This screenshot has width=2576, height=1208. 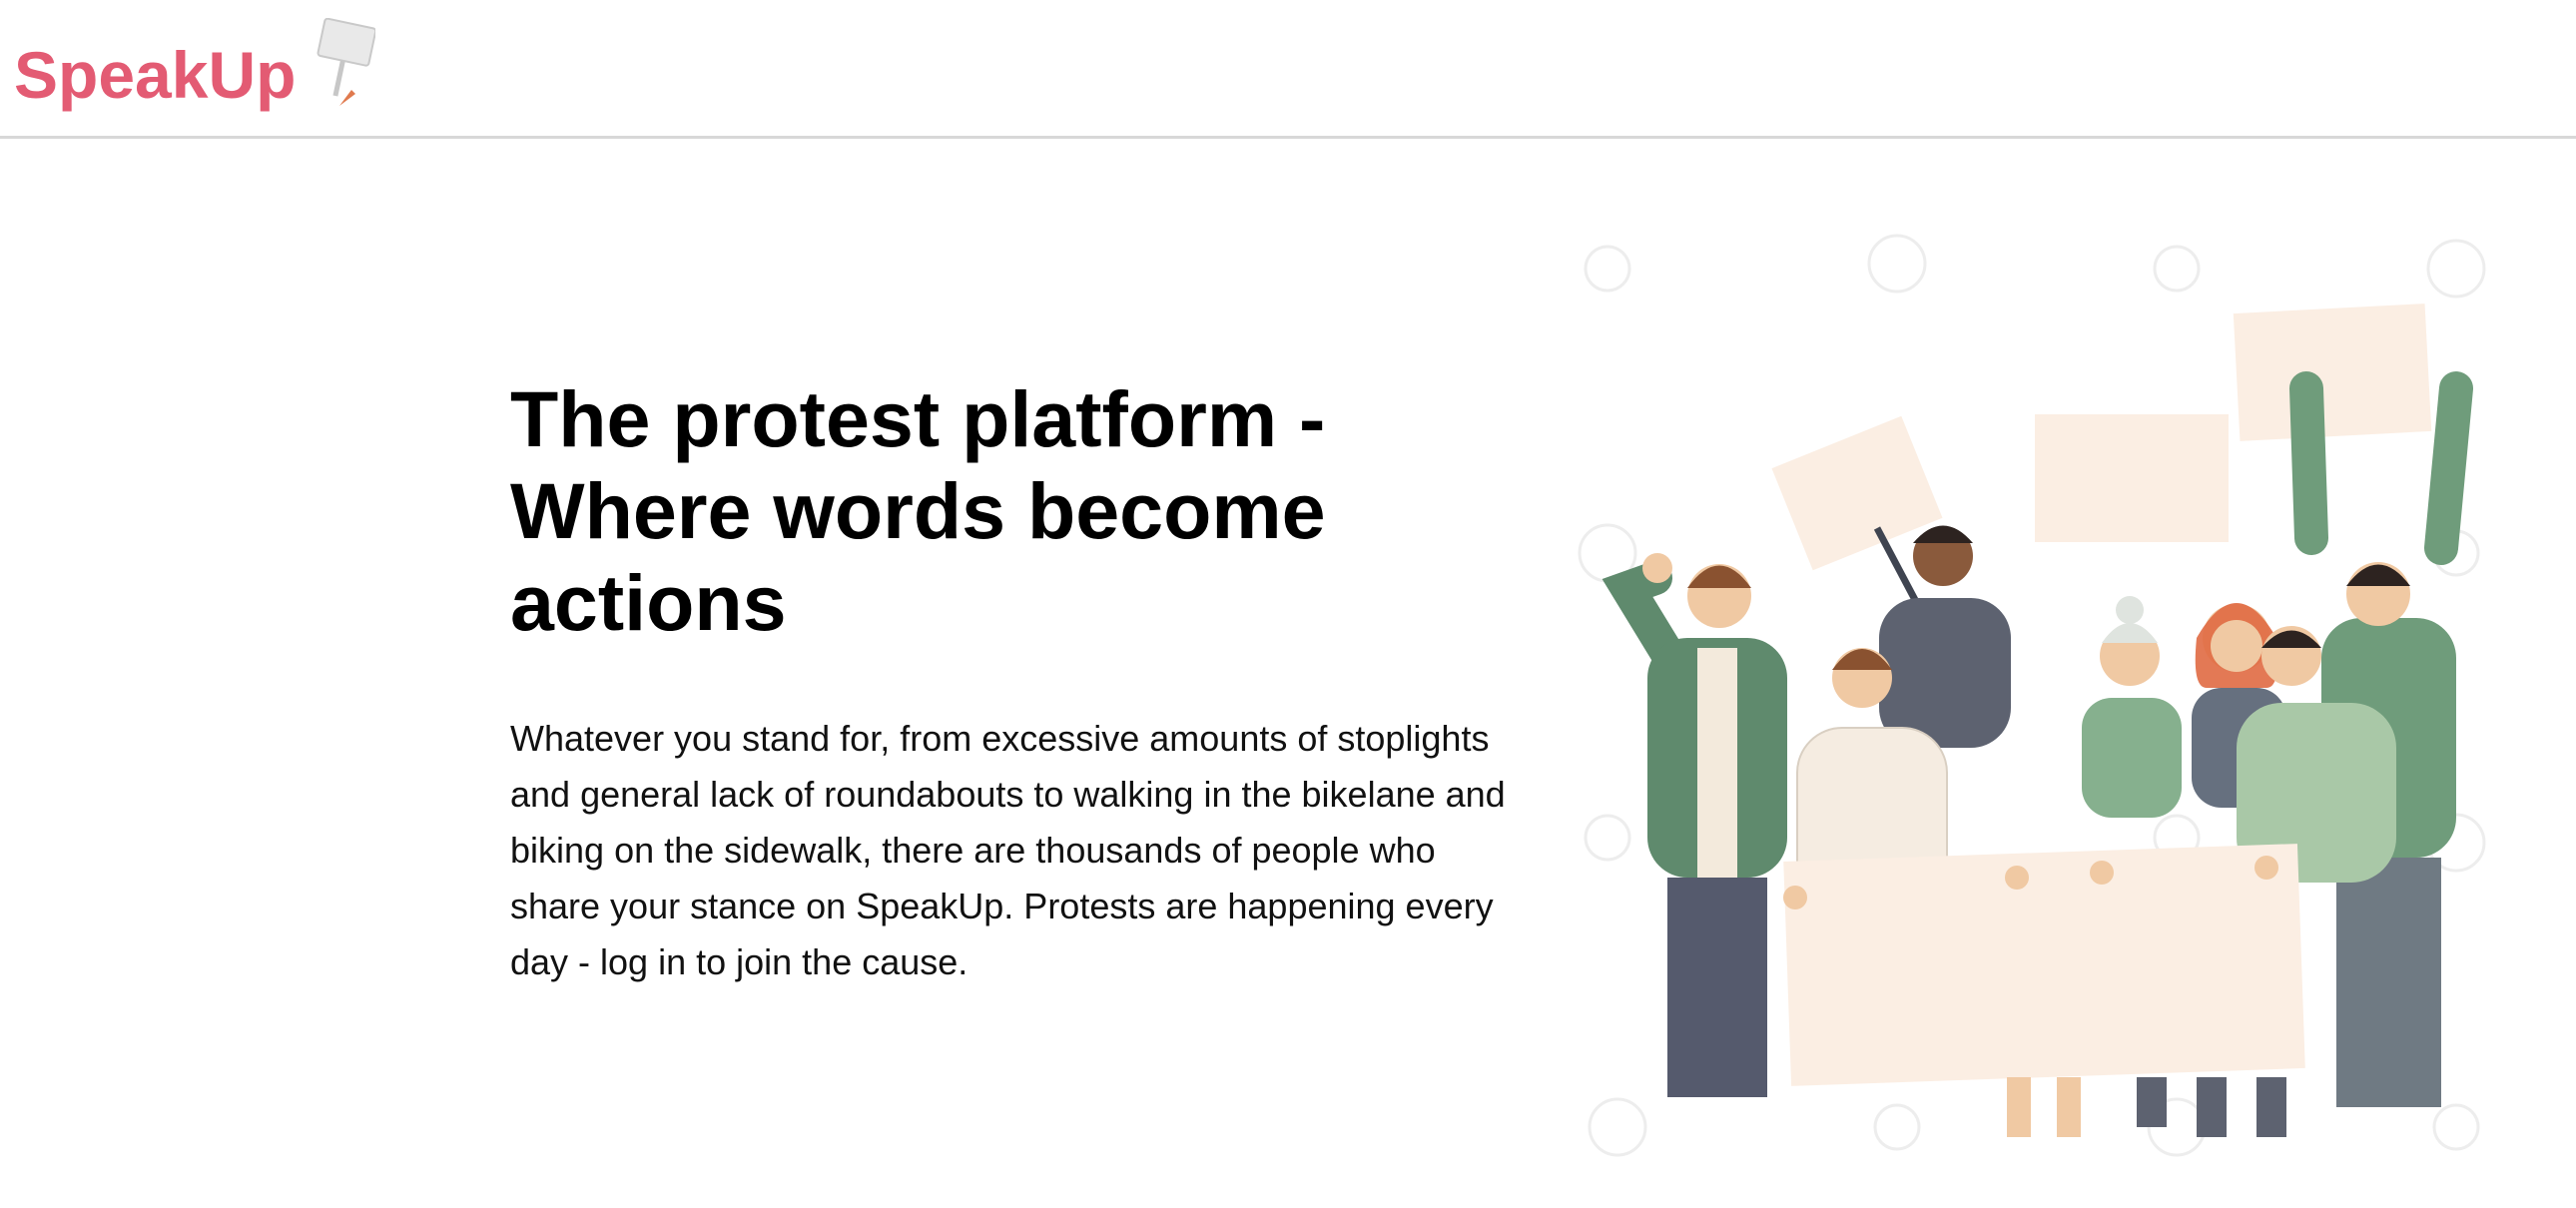 What do you see at coordinates (2044, 965) in the screenshot?
I see `protest-banner` at bounding box center [2044, 965].